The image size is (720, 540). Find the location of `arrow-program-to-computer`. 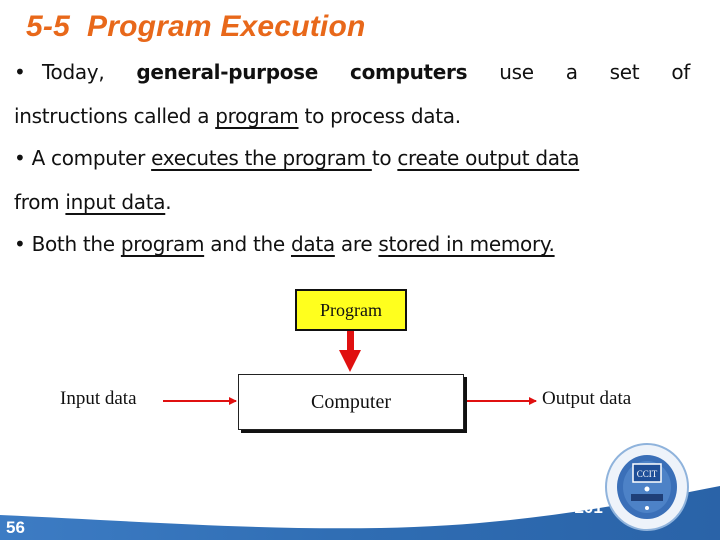

arrow-program-to-computer is located at coordinates (350, 351).